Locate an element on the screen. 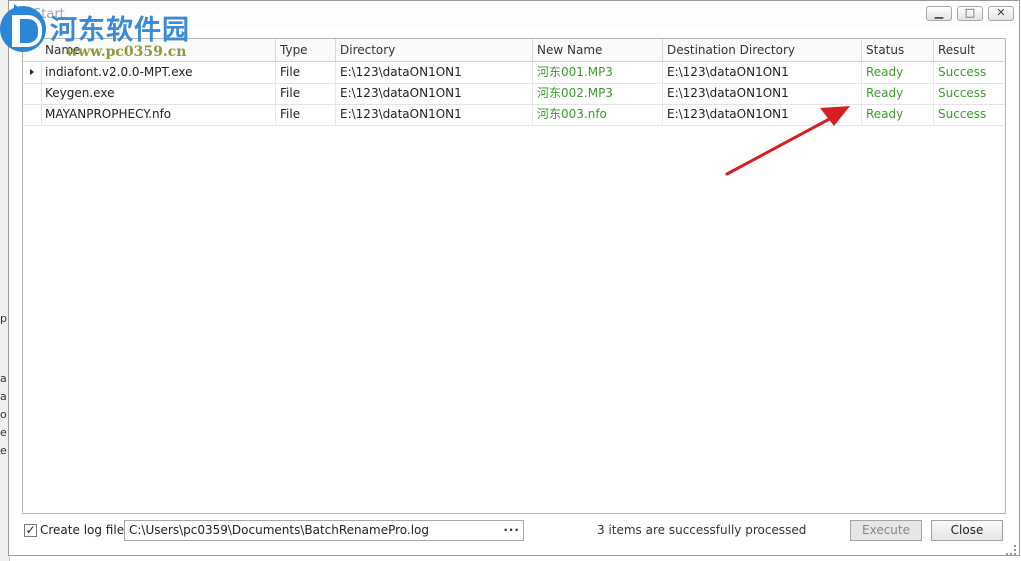 The width and height of the screenshot is (1021, 561). red-annotation-arrow-icon is located at coordinates (787, 141).